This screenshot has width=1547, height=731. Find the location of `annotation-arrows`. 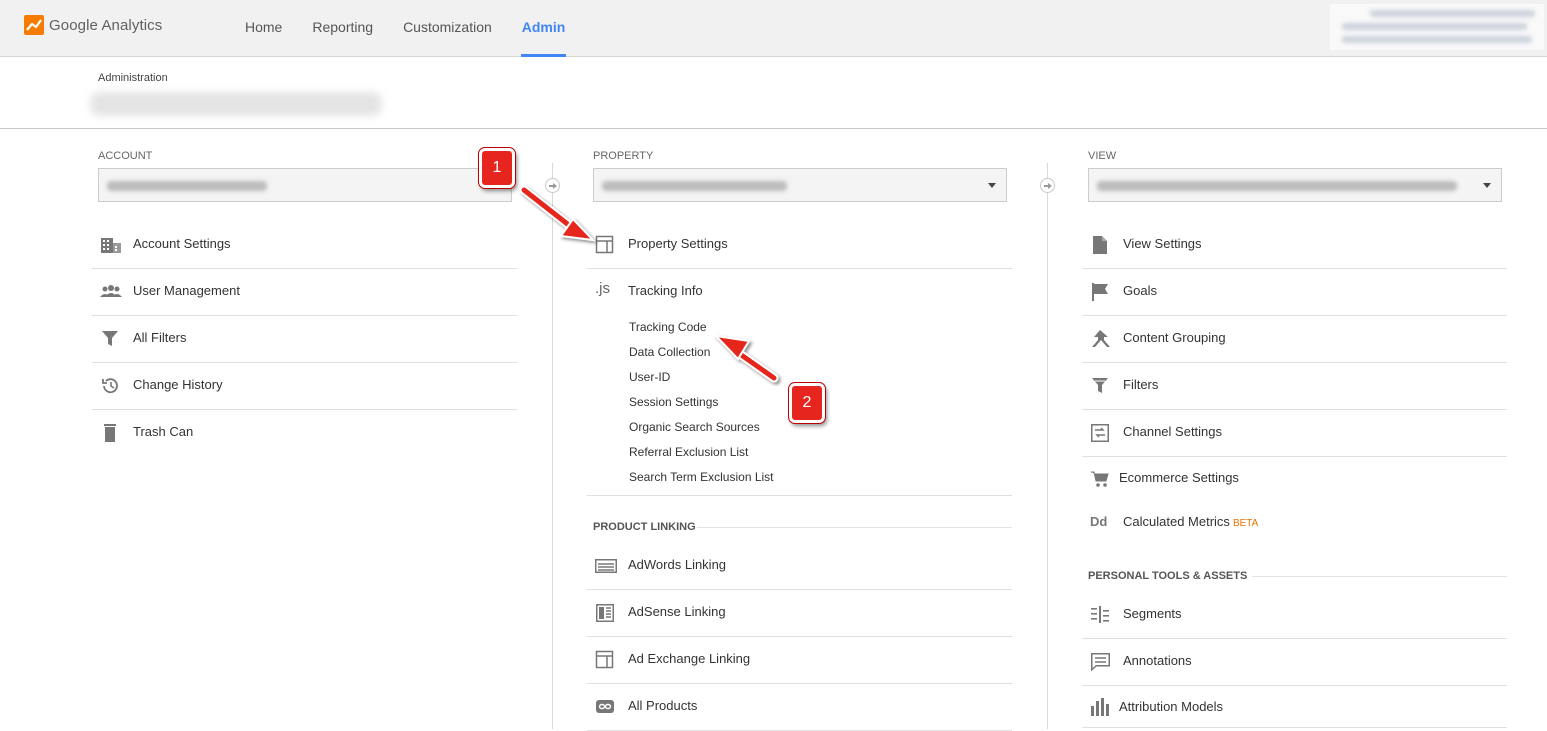

annotation-arrows is located at coordinates (649, 284).